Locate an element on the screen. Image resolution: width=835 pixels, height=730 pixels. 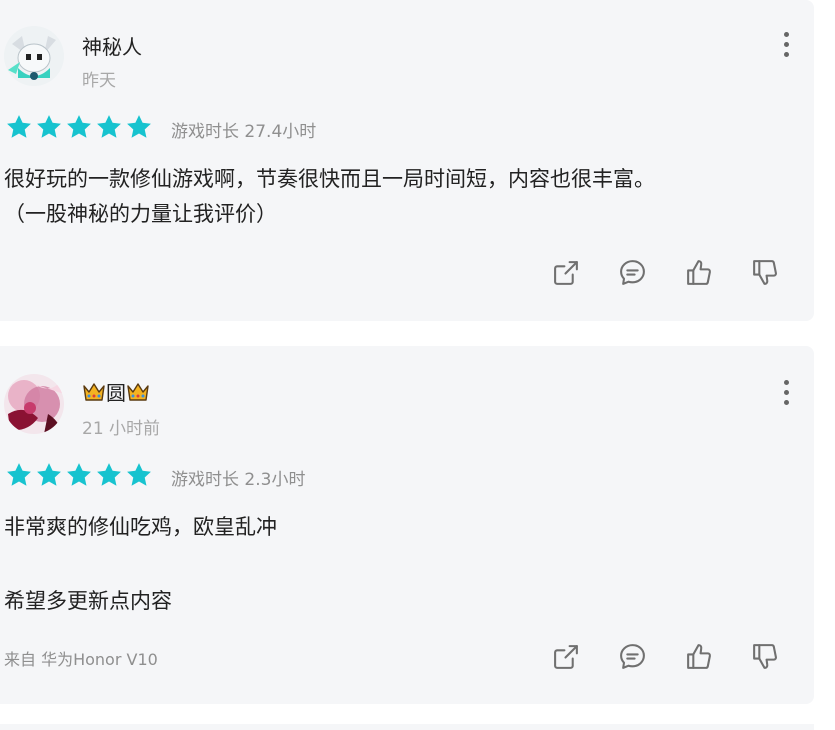
username: 神秘人 is located at coordinates (112, 45).